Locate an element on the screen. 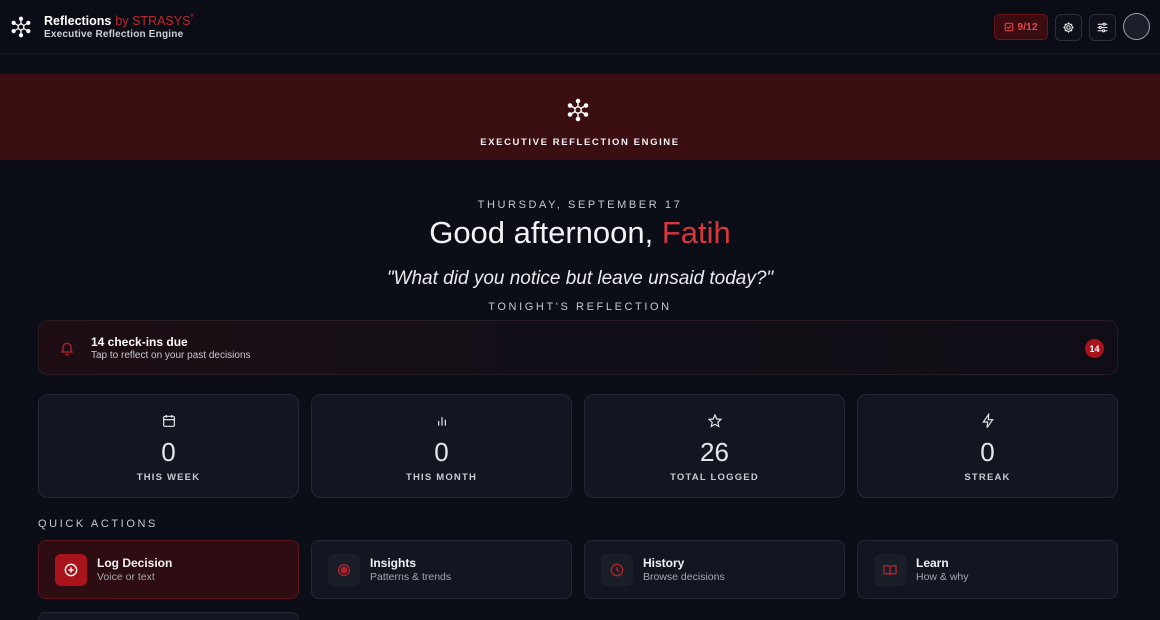 Image resolution: width=1160 pixels, height=620 pixels. tonight-reflection-label: TONIGHT'S REFLECTION is located at coordinates (580, 307).